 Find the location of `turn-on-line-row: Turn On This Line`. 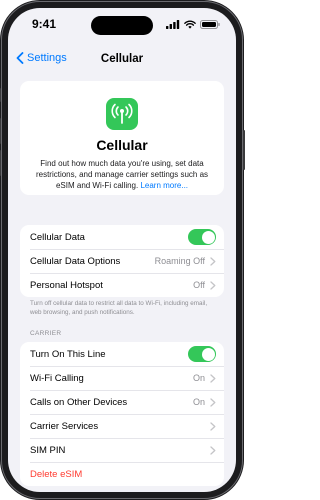

turn-on-line-row: Turn On This Line is located at coordinates (122, 354).